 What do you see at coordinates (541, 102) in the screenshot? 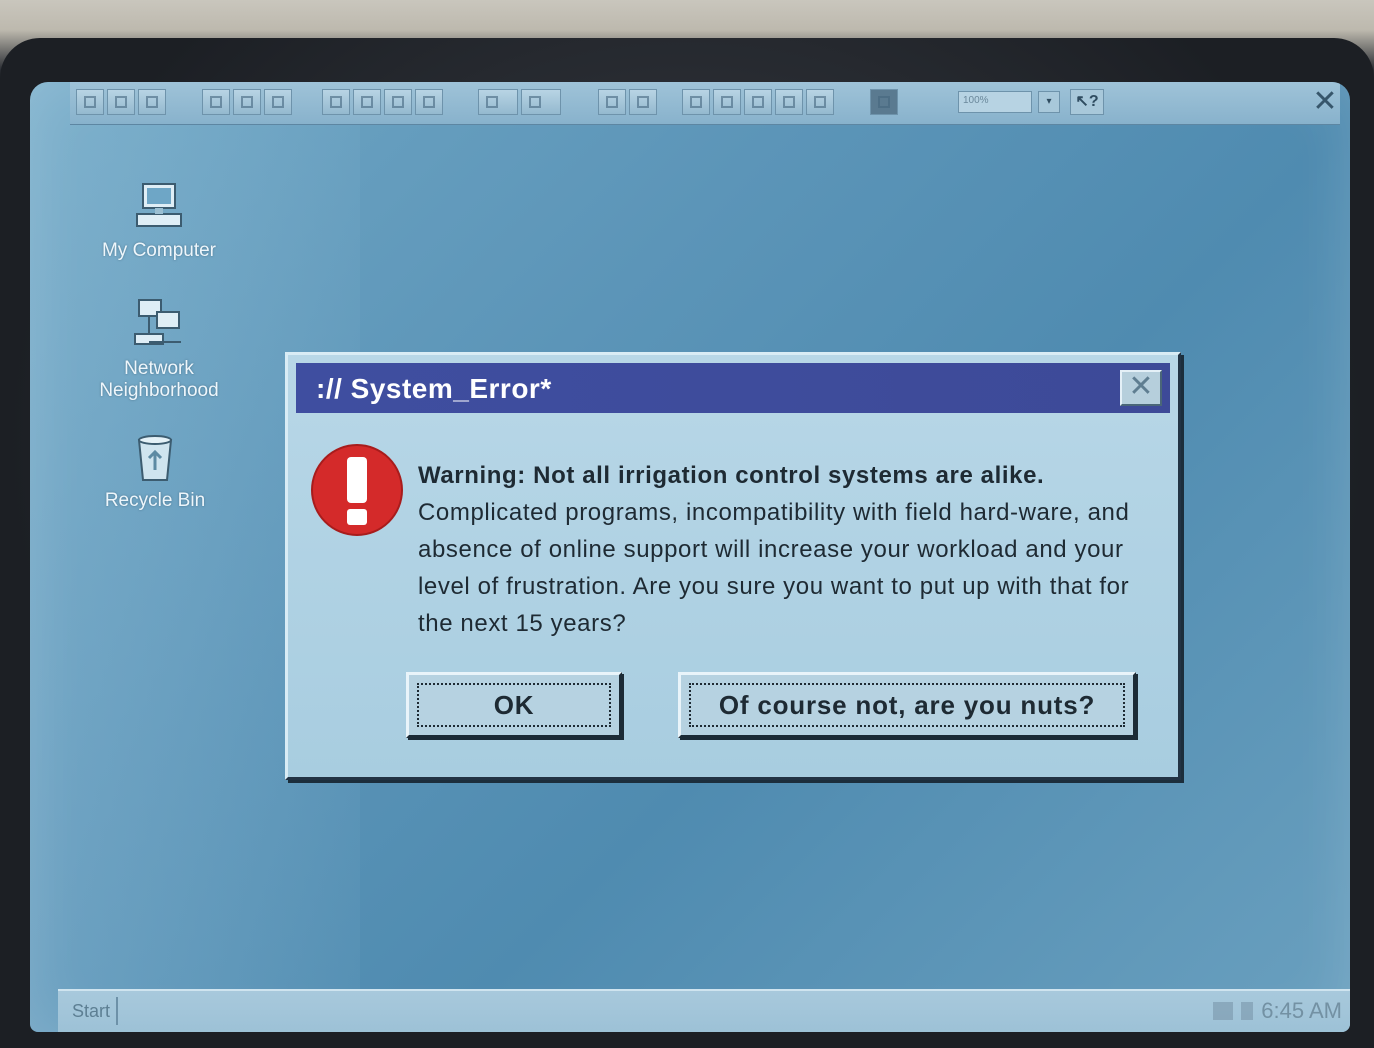
I see `text-dropdown-icon` at bounding box center [541, 102].